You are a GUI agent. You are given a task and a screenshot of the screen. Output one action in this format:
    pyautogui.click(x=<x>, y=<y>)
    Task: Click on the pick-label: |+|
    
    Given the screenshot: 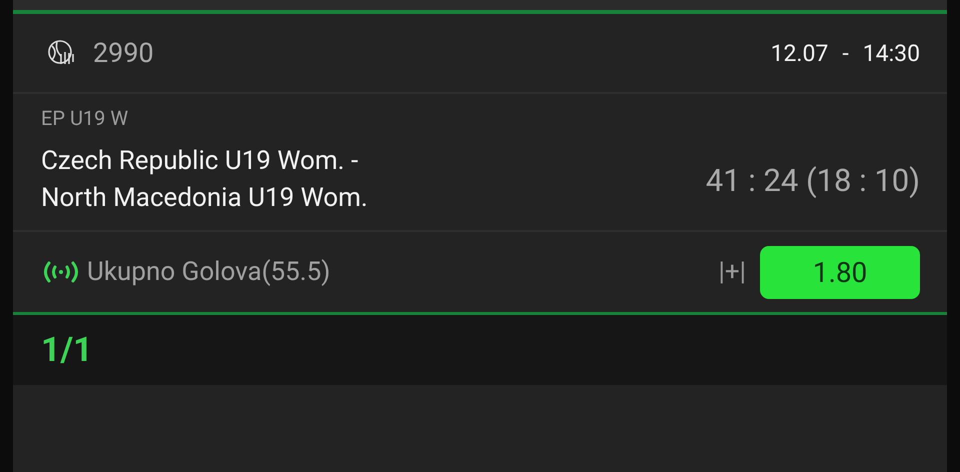 What is the action you would take?
    pyautogui.click(x=732, y=272)
    